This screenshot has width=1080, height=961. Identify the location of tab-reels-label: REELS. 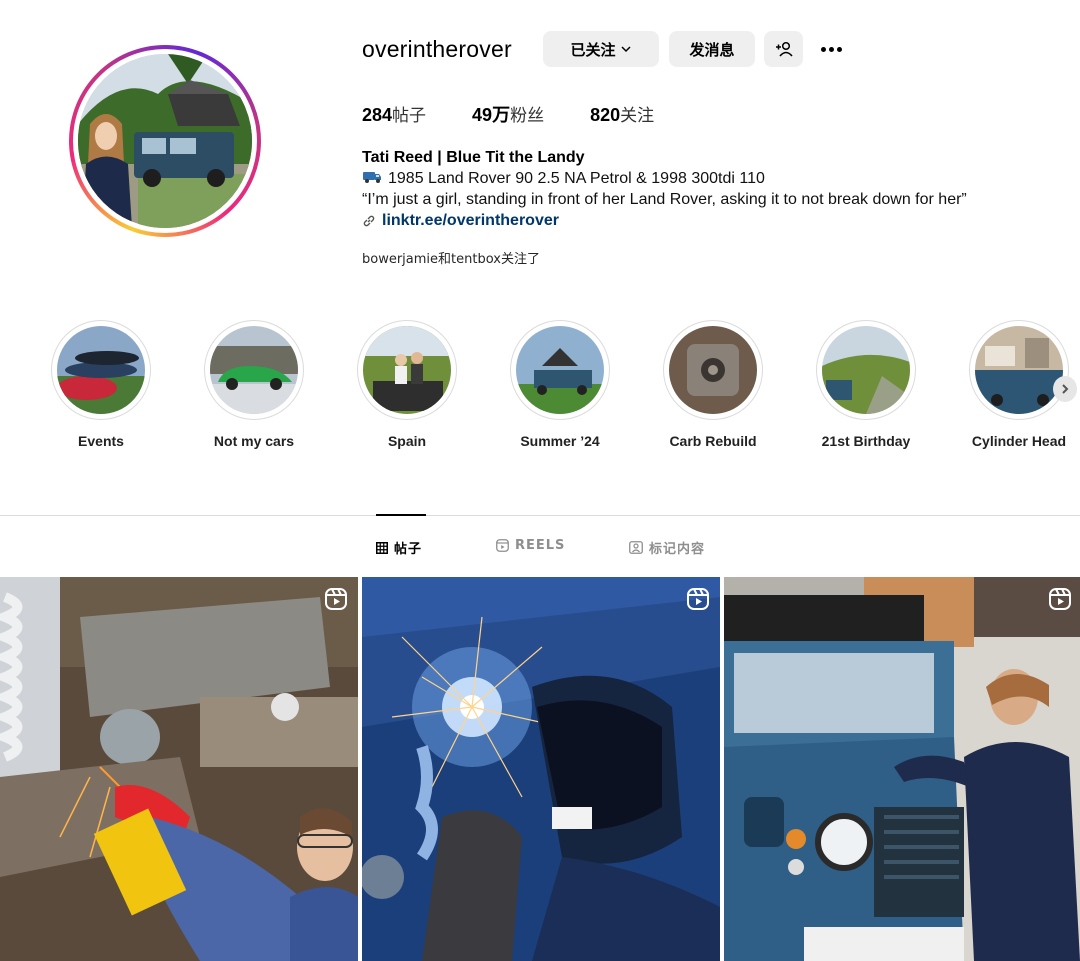
(540, 545).